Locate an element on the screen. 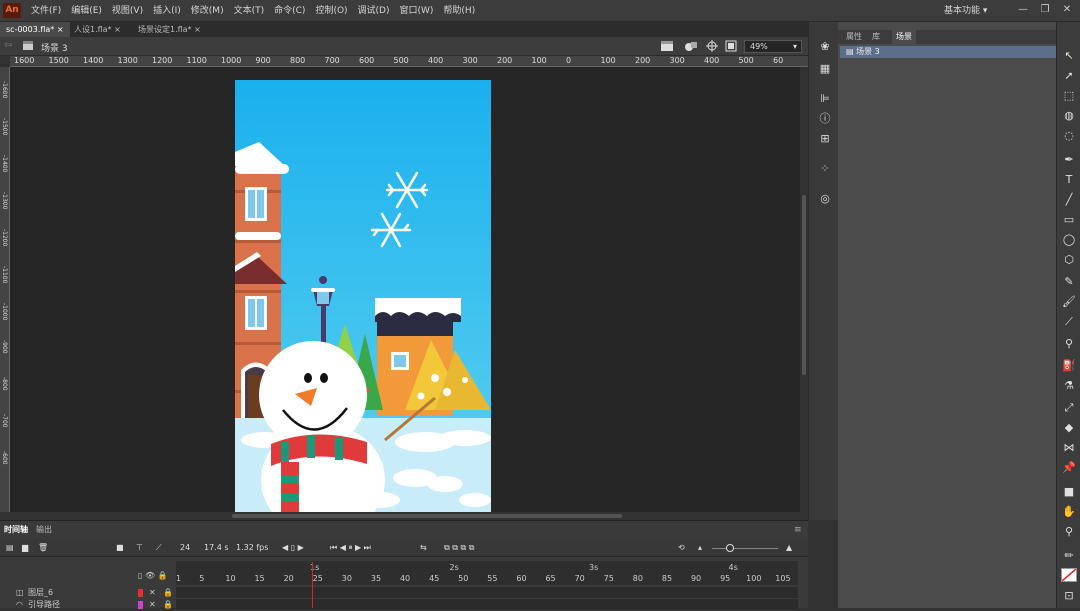  zoom-select: 49% ▾ is located at coordinates (773, 46).